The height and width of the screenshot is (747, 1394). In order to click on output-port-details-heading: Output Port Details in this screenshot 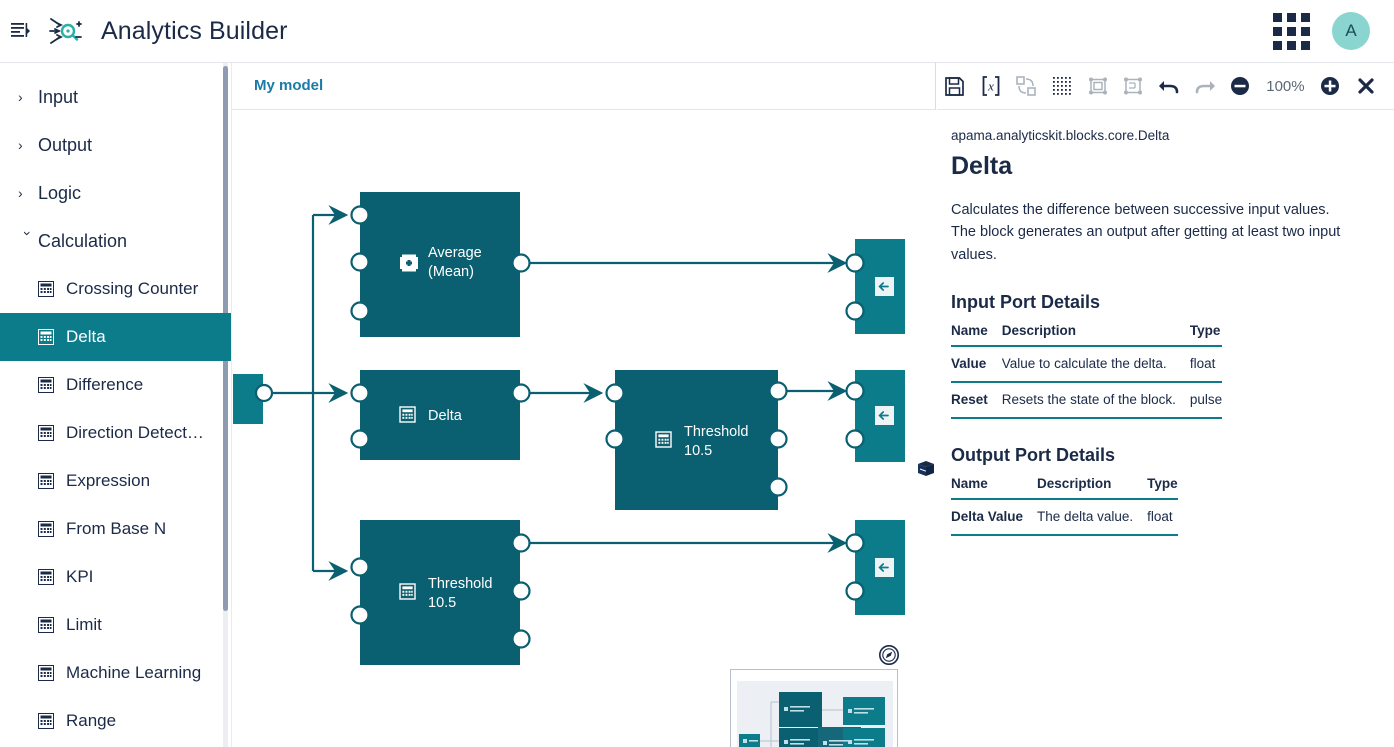, I will do `click(1033, 455)`.